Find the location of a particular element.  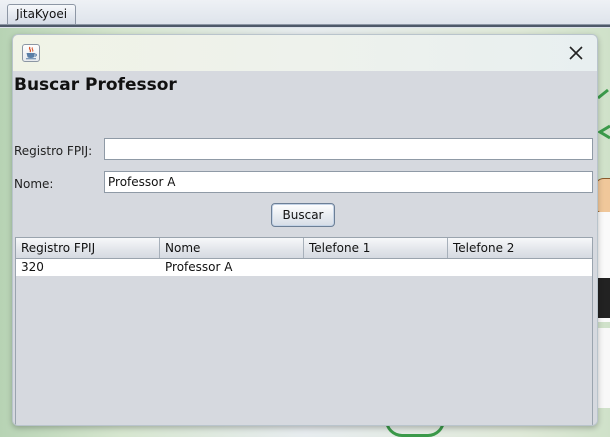

column-header-nome: Nome is located at coordinates (232, 248).